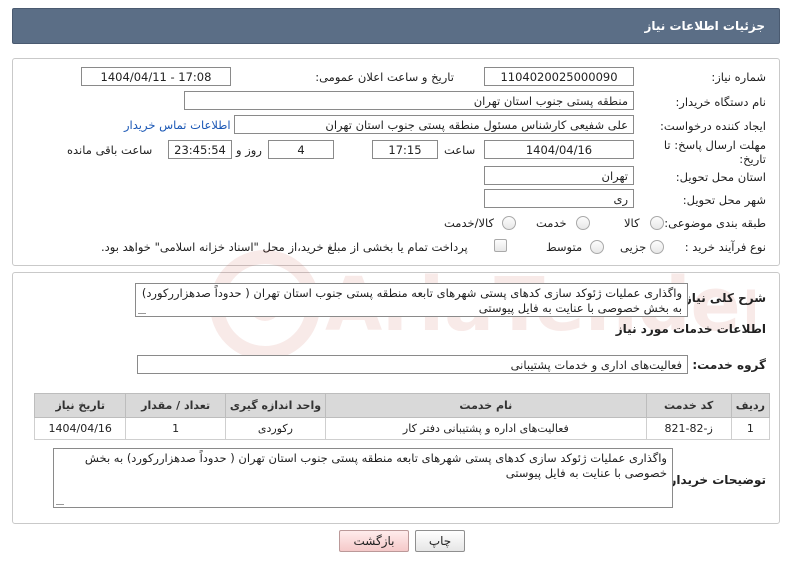 This screenshot has height=566, width=788. I want to click on category-radio-goods-service, so click(509, 223).